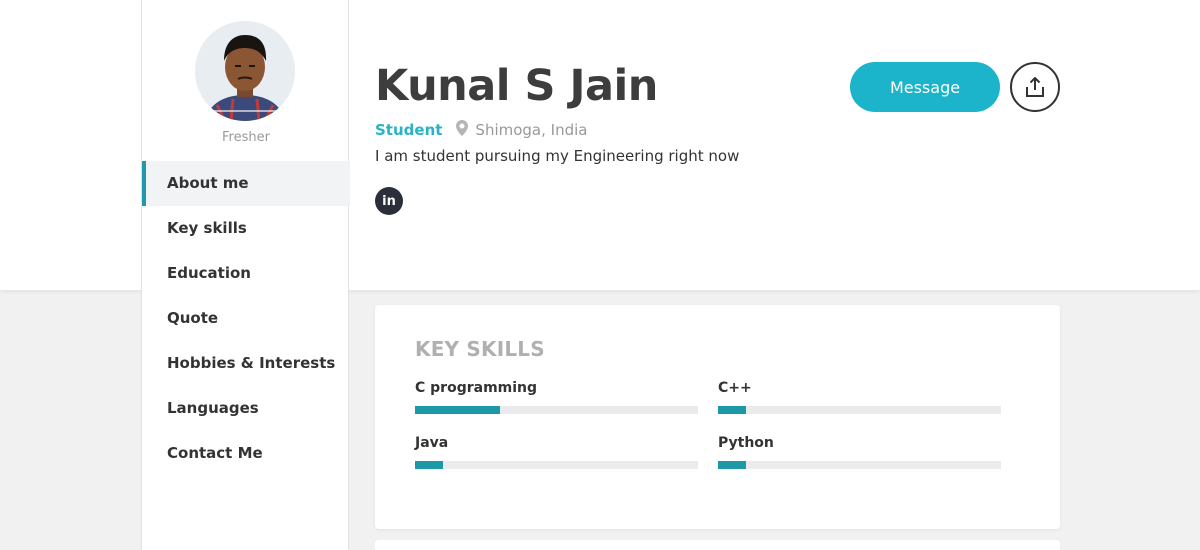  What do you see at coordinates (746, 443) in the screenshot?
I see `skill-name: Python` at bounding box center [746, 443].